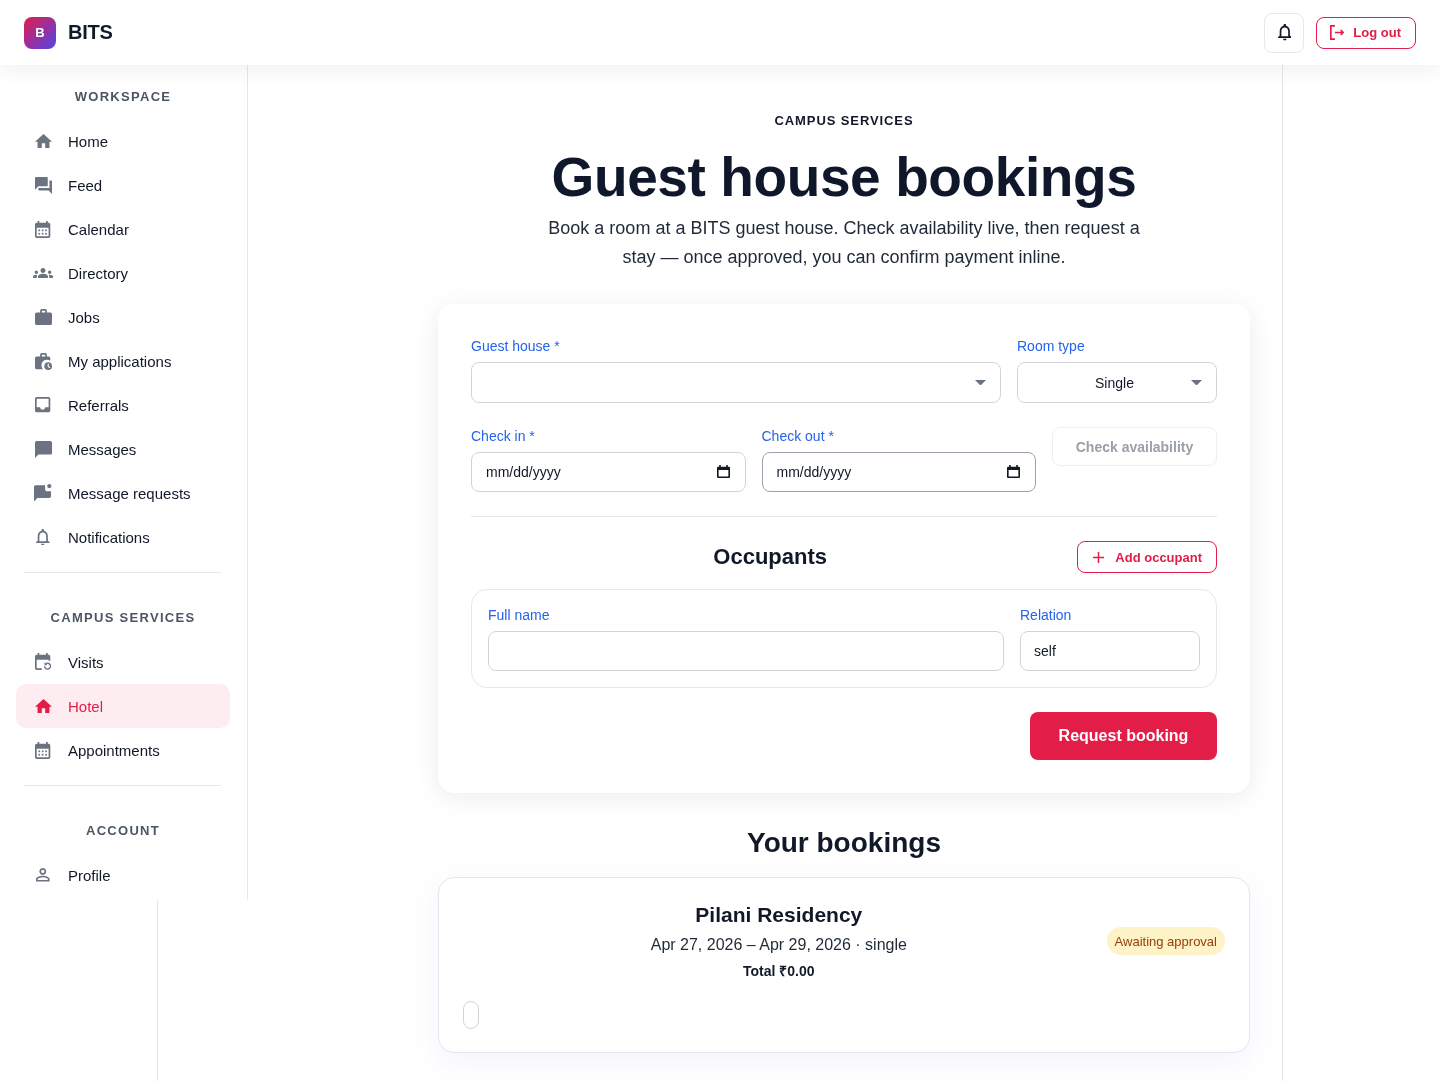  What do you see at coordinates (1117, 382) in the screenshot?
I see `room-type-select: Single` at bounding box center [1117, 382].